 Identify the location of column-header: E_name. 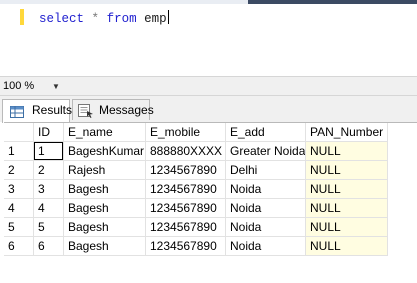
(105, 132).